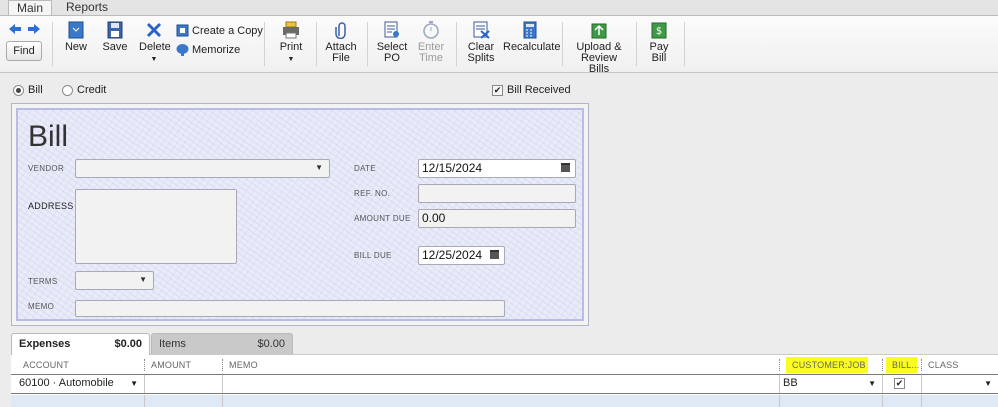 The height and width of the screenshot is (407, 998). What do you see at coordinates (504, 401) in the screenshot?
I see `empty-table-row` at bounding box center [504, 401].